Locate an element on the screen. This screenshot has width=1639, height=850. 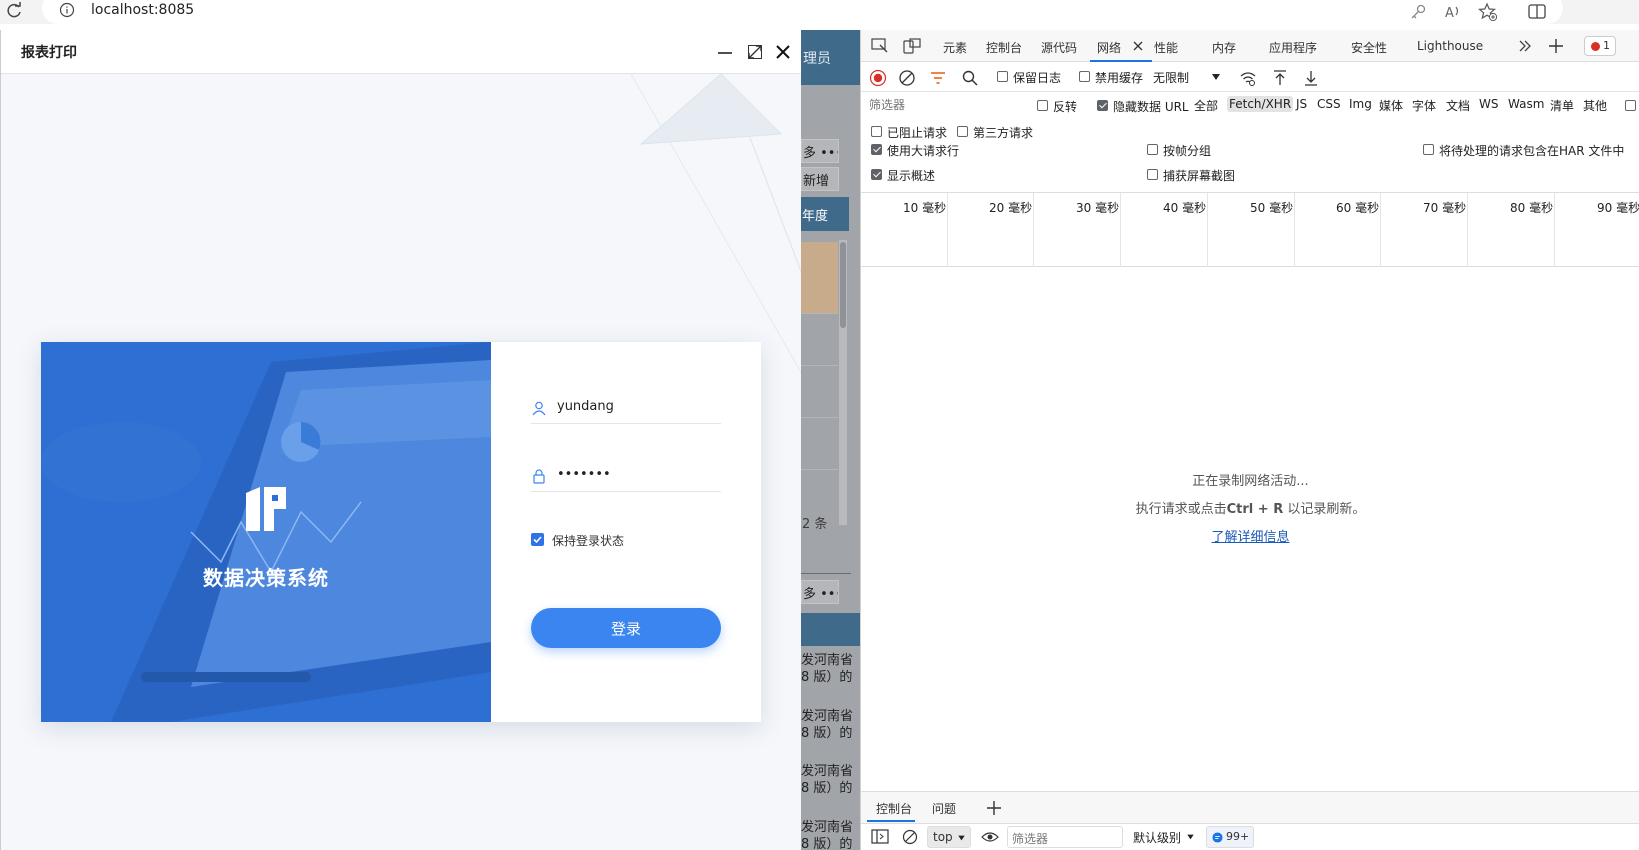
group-by-frame-checkbox is located at coordinates (1152, 149).